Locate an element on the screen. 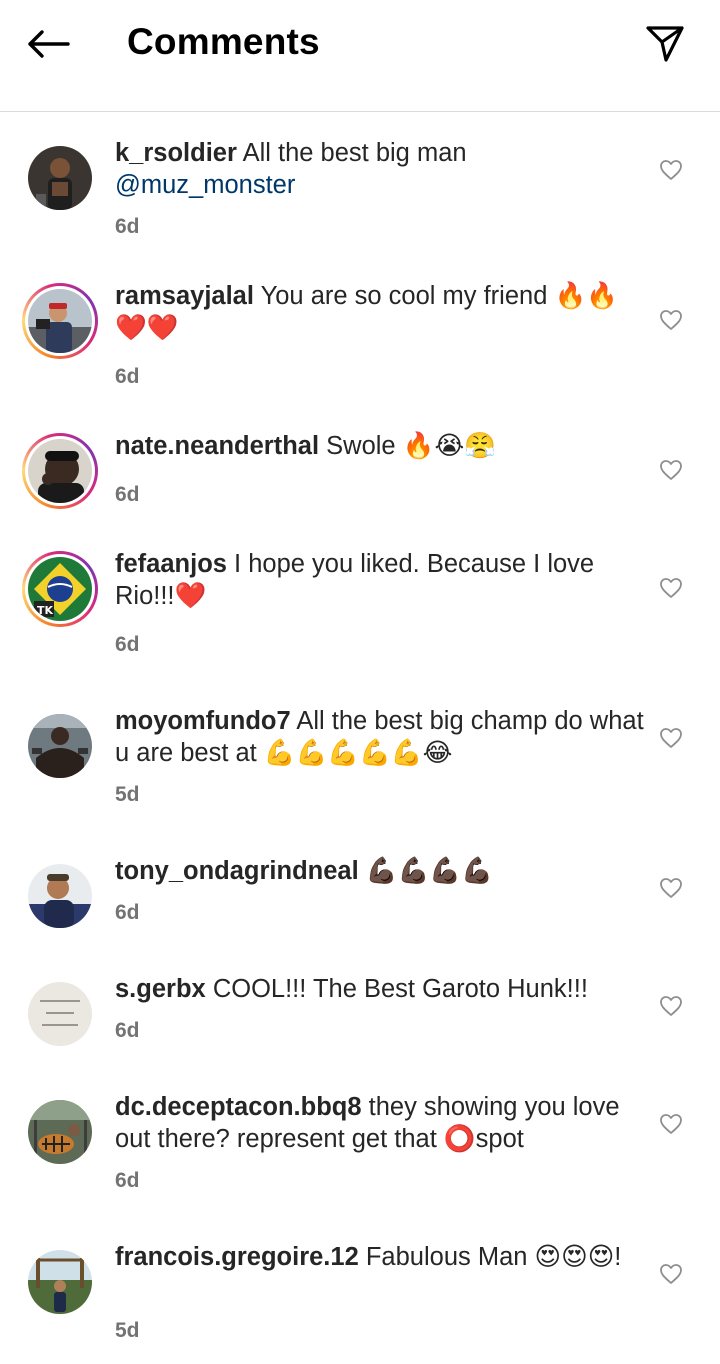  comment-username: francois.gregoire.12 is located at coordinates (237, 1257).